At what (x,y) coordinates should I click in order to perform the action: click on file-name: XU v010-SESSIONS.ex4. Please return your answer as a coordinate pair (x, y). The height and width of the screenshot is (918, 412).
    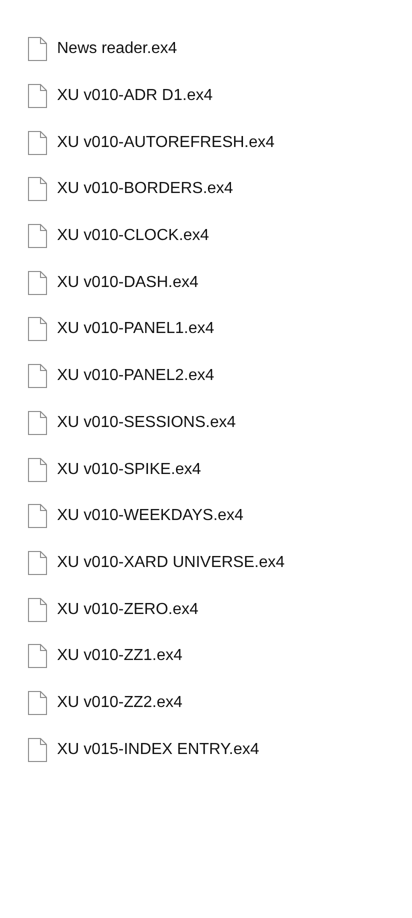
    Looking at the image, I should click on (146, 423).